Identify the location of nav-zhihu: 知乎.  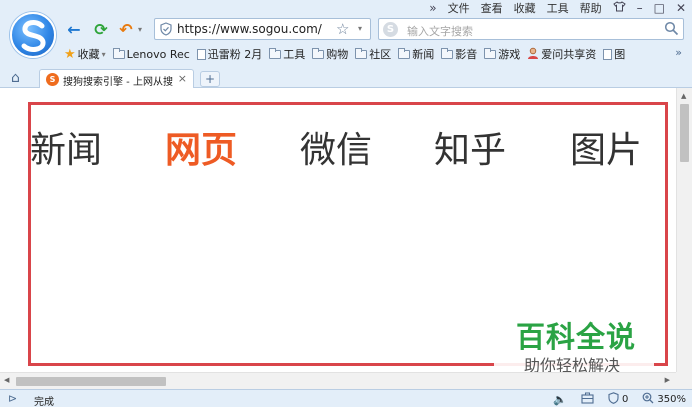
(470, 147).